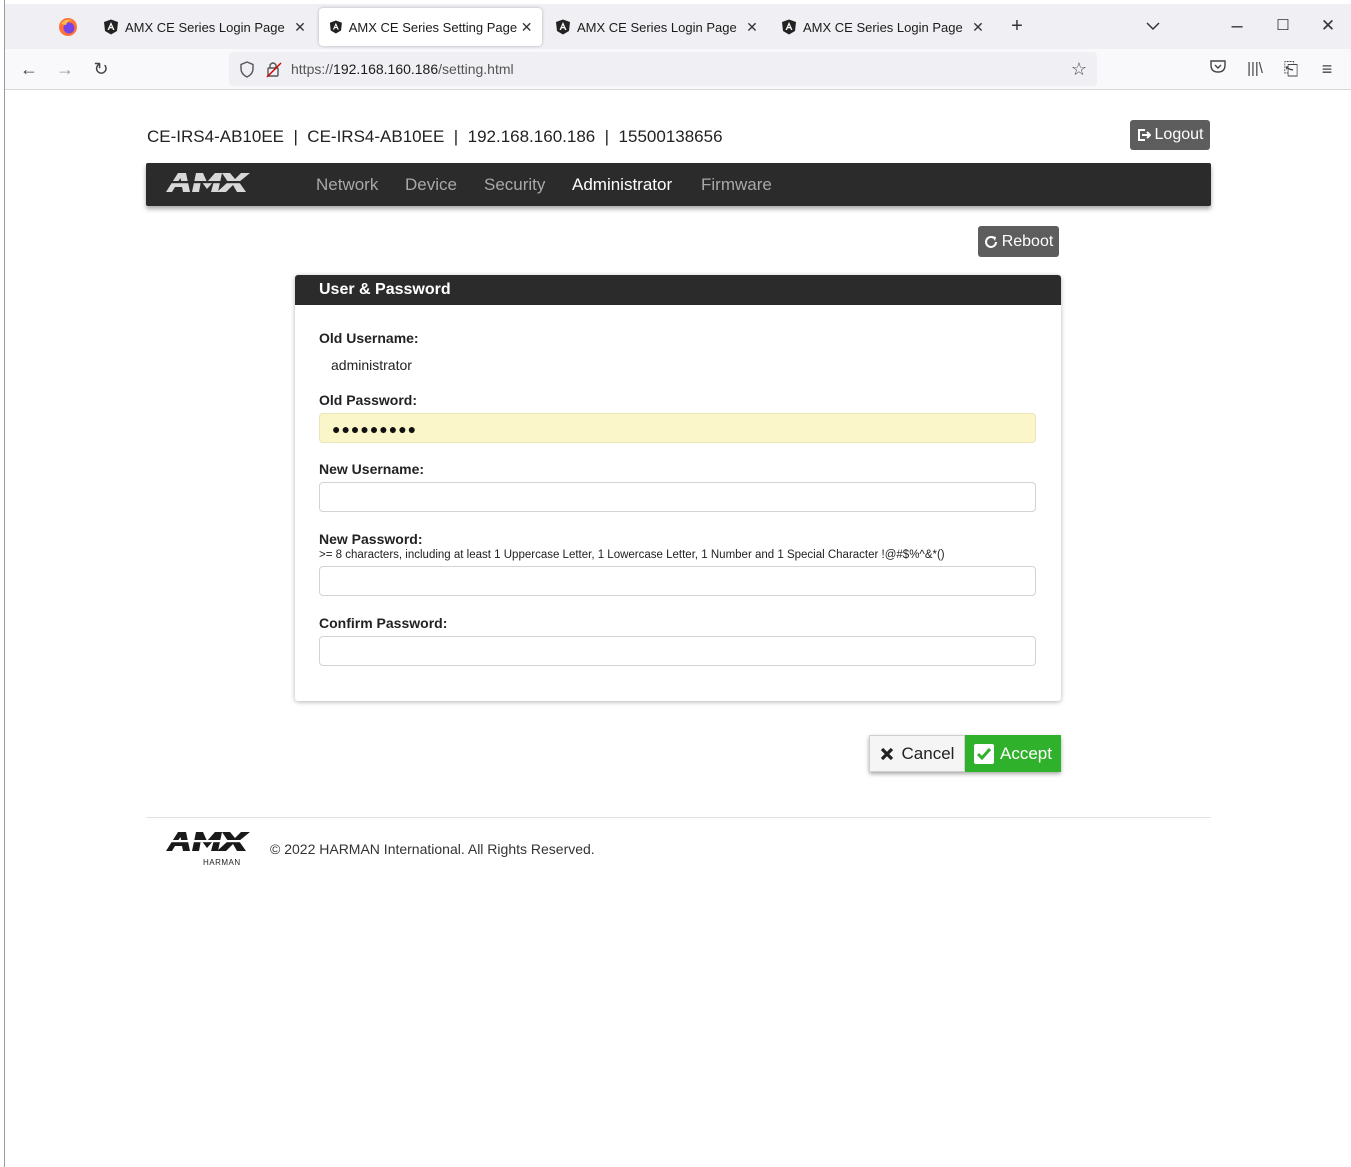 Image resolution: width=1351 pixels, height=1167 pixels. What do you see at coordinates (476, 69) in the screenshot?
I see `url-path: /setting.html` at bounding box center [476, 69].